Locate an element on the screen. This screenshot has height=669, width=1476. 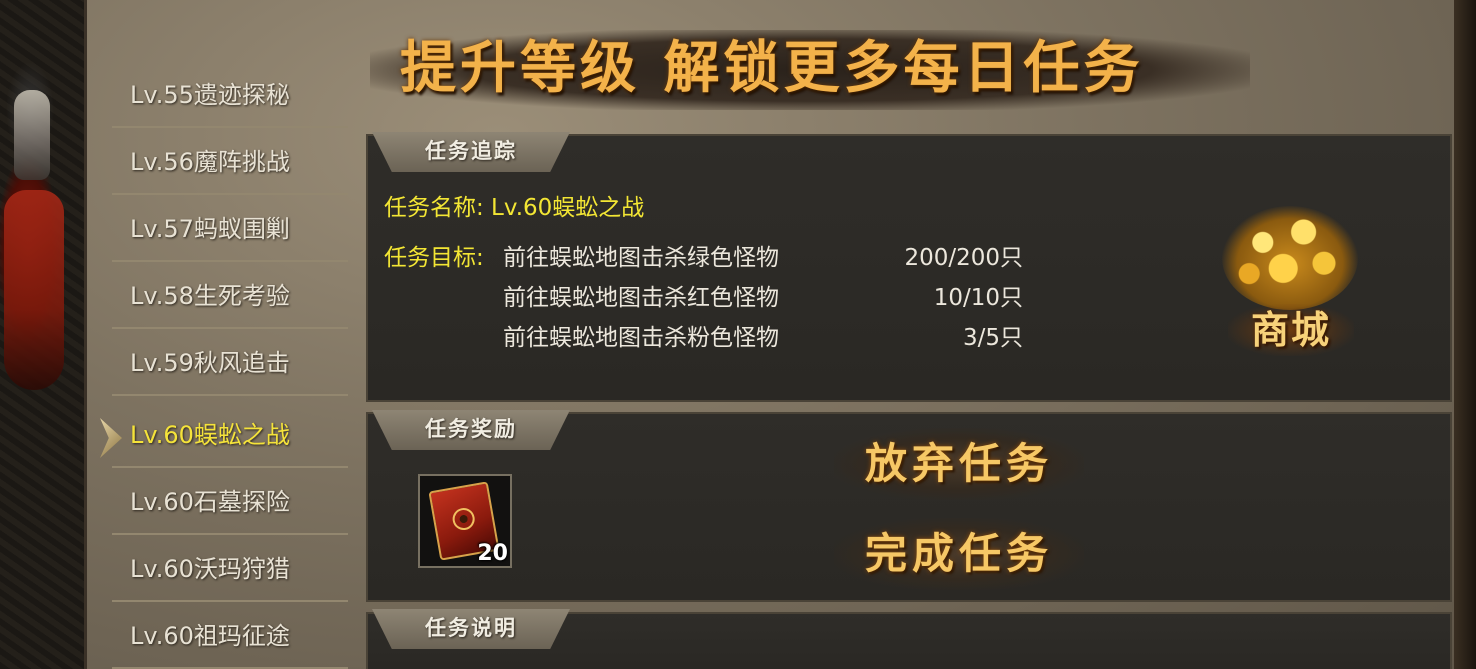
task-name: 任务名称: Lv.60蜈蚣之战 is located at coordinates (514, 208).